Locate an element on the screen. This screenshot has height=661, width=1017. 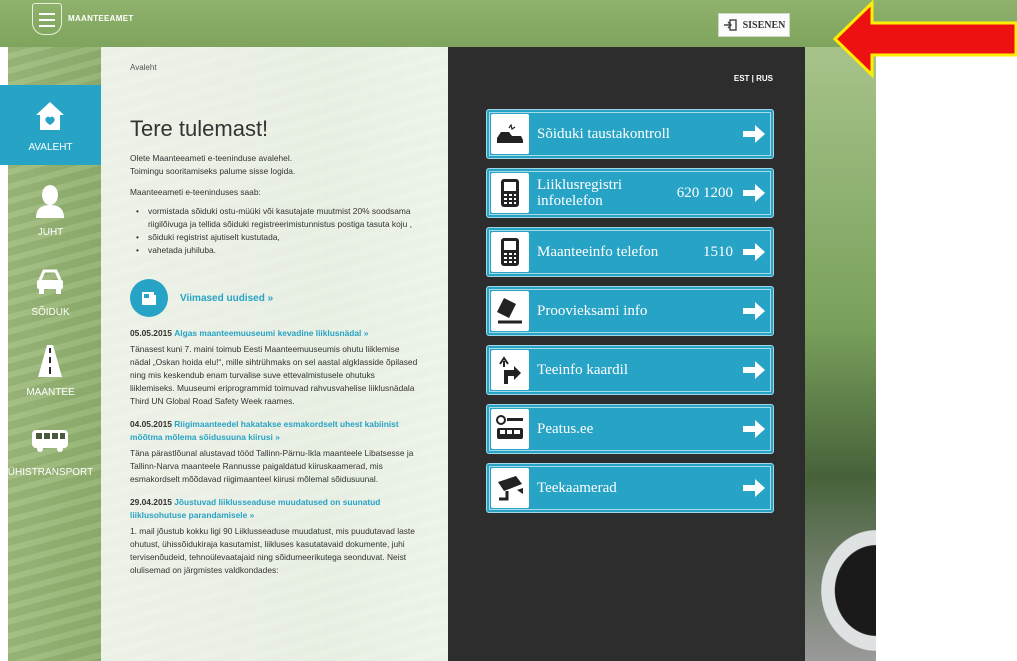
service-proovieksami-info: Proovieksami info is located at coordinates (630, 311).